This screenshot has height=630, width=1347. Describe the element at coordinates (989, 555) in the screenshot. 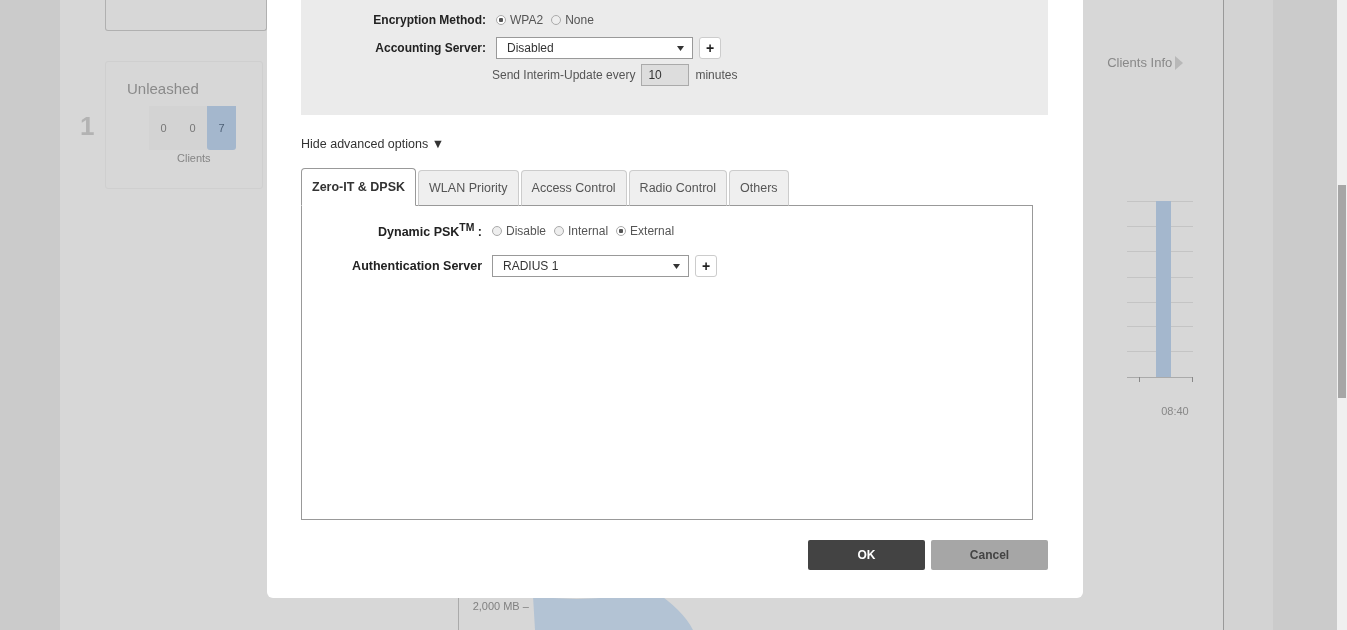

I see `dialog-button: Cancel` at that location.